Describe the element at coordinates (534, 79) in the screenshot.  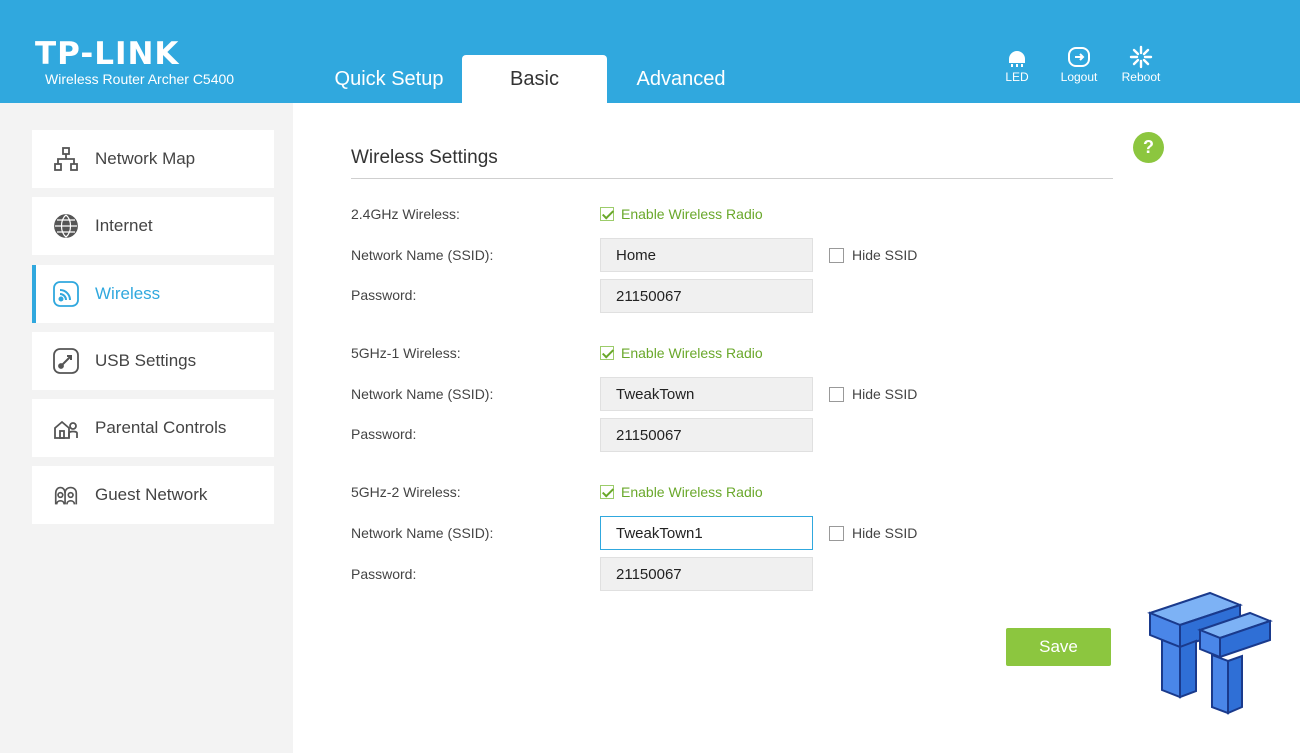
I see `tab-basic: Basic` at that location.